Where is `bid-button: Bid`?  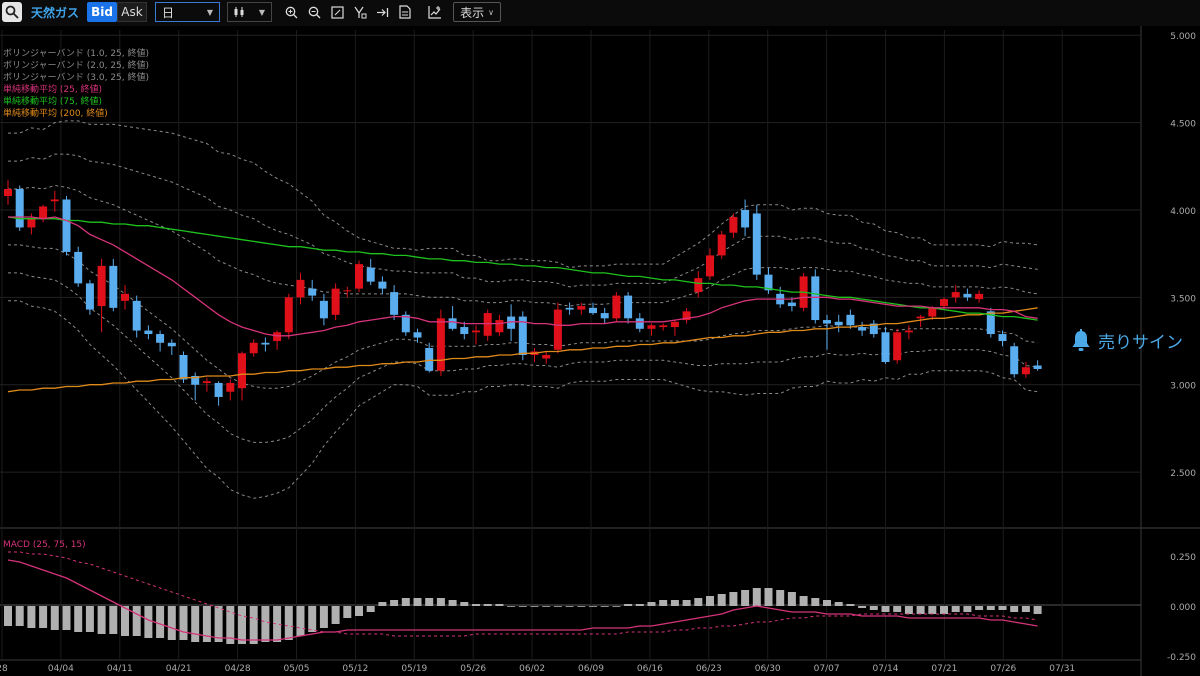
bid-button: Bid is located at coordinates (102, 12).